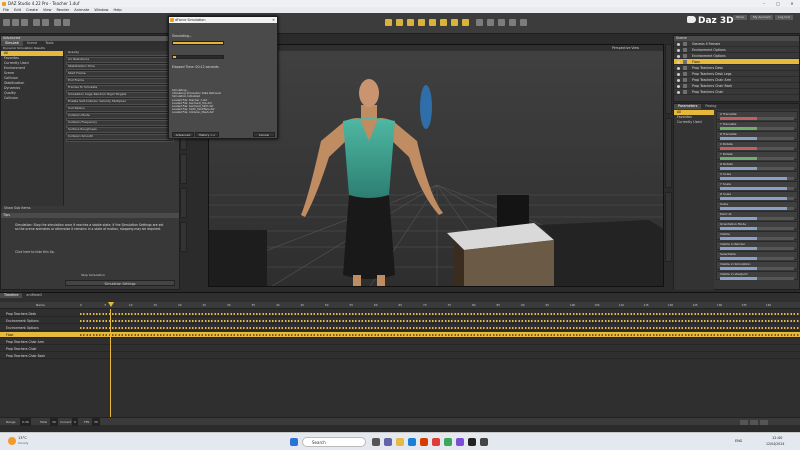 This screenshot has height=450, width=800. What do you see at coordinates (501, 22) in the screenshot?
I see `camera-tool-icon` at bounding box center [501, 22].